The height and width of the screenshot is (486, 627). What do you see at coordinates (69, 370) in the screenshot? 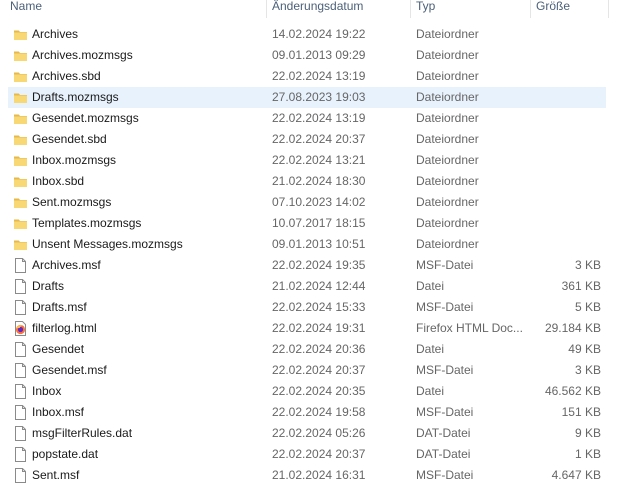
I see `file-name: Gesendet.msf` at bounding box center [69, 370].